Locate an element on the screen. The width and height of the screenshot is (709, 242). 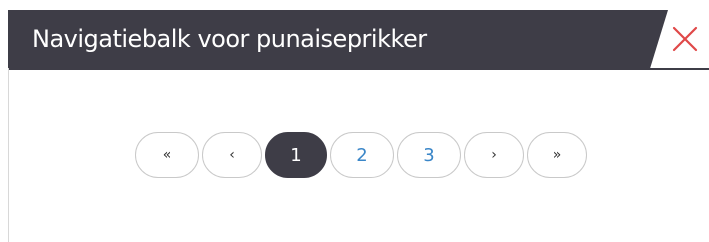
close-icon is located at coordinates (685, 39).